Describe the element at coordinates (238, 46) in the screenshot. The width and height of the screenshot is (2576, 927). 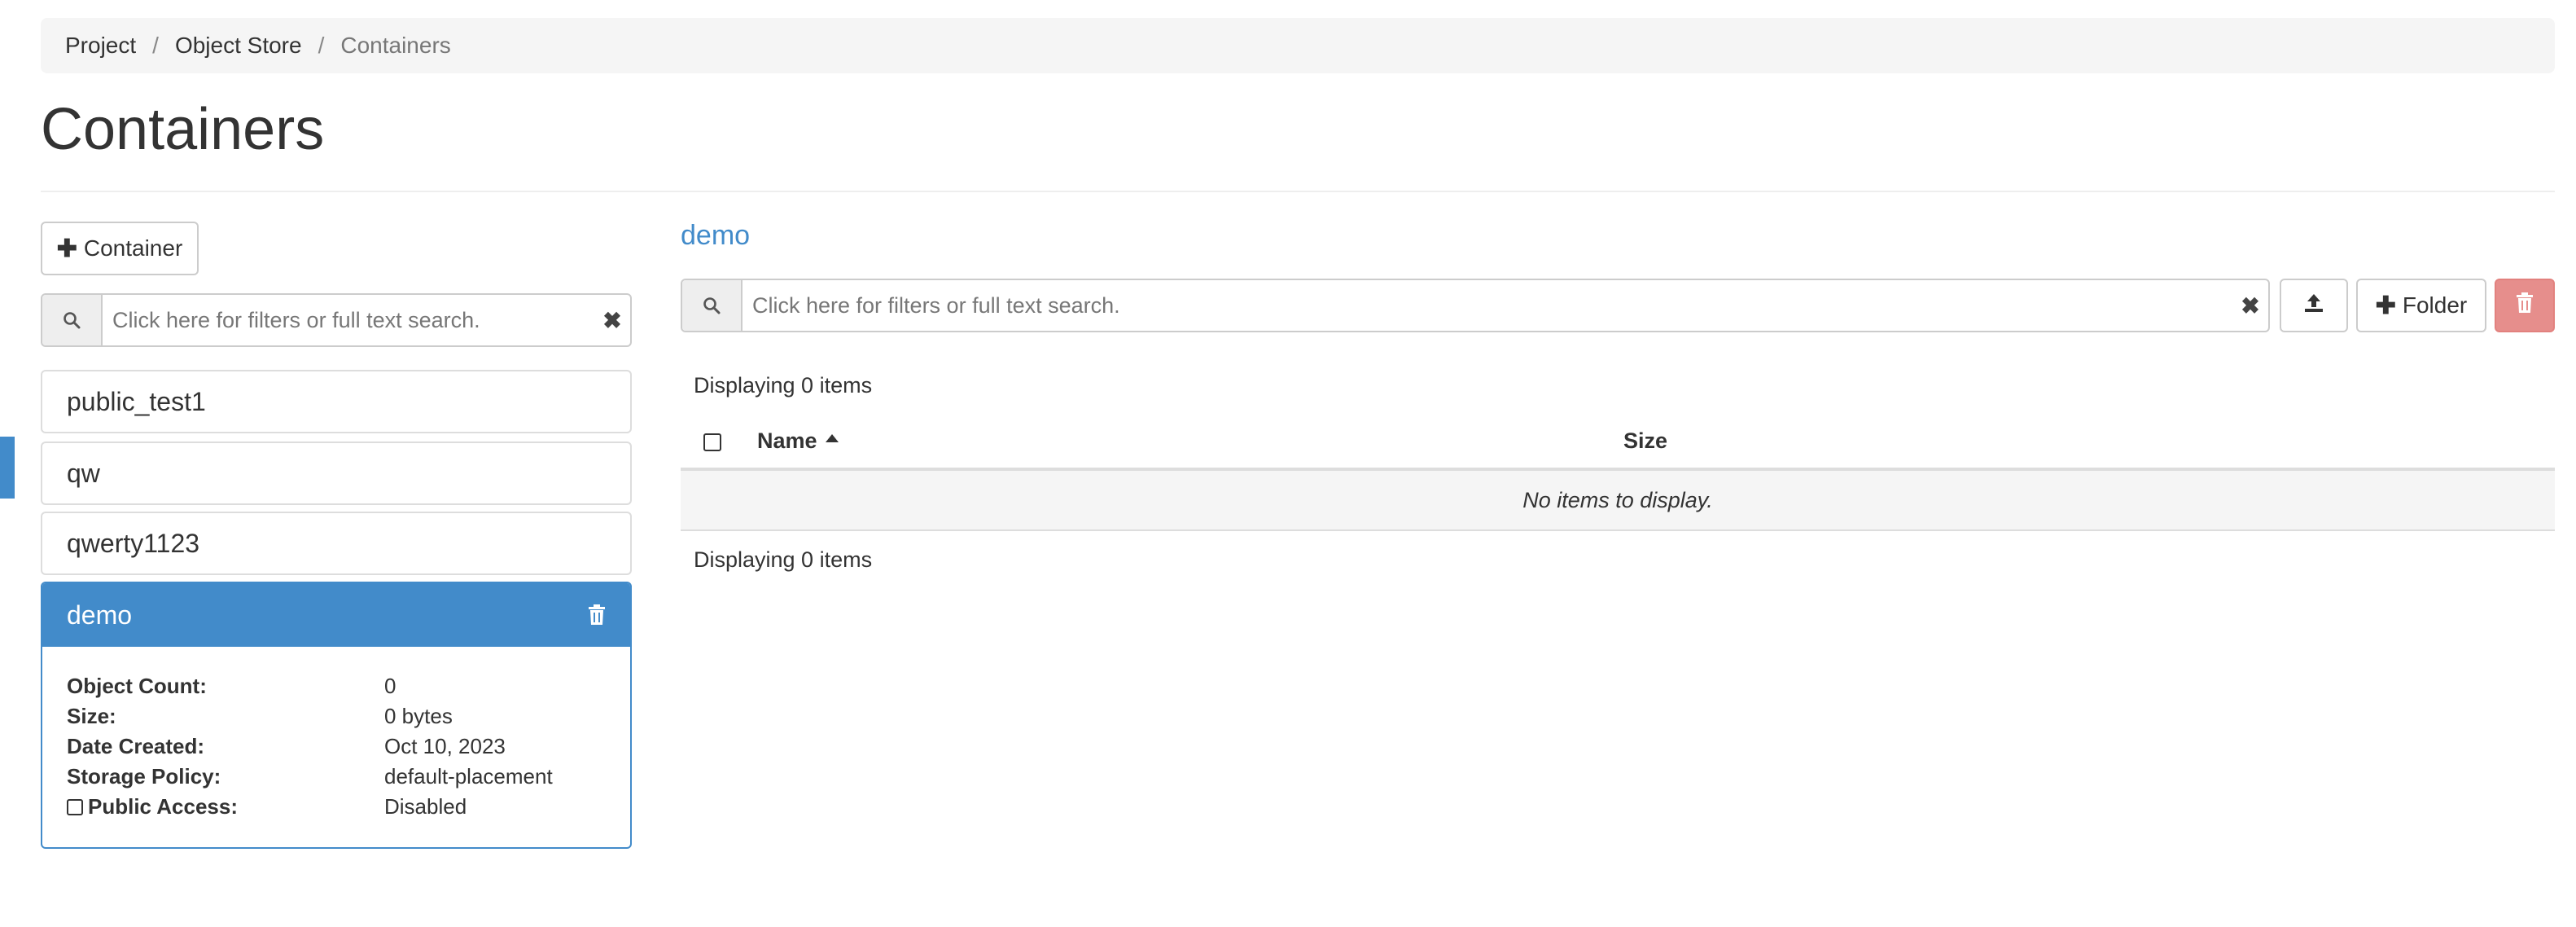
I see `breadcrumb-object-store: Object Store` at that location.